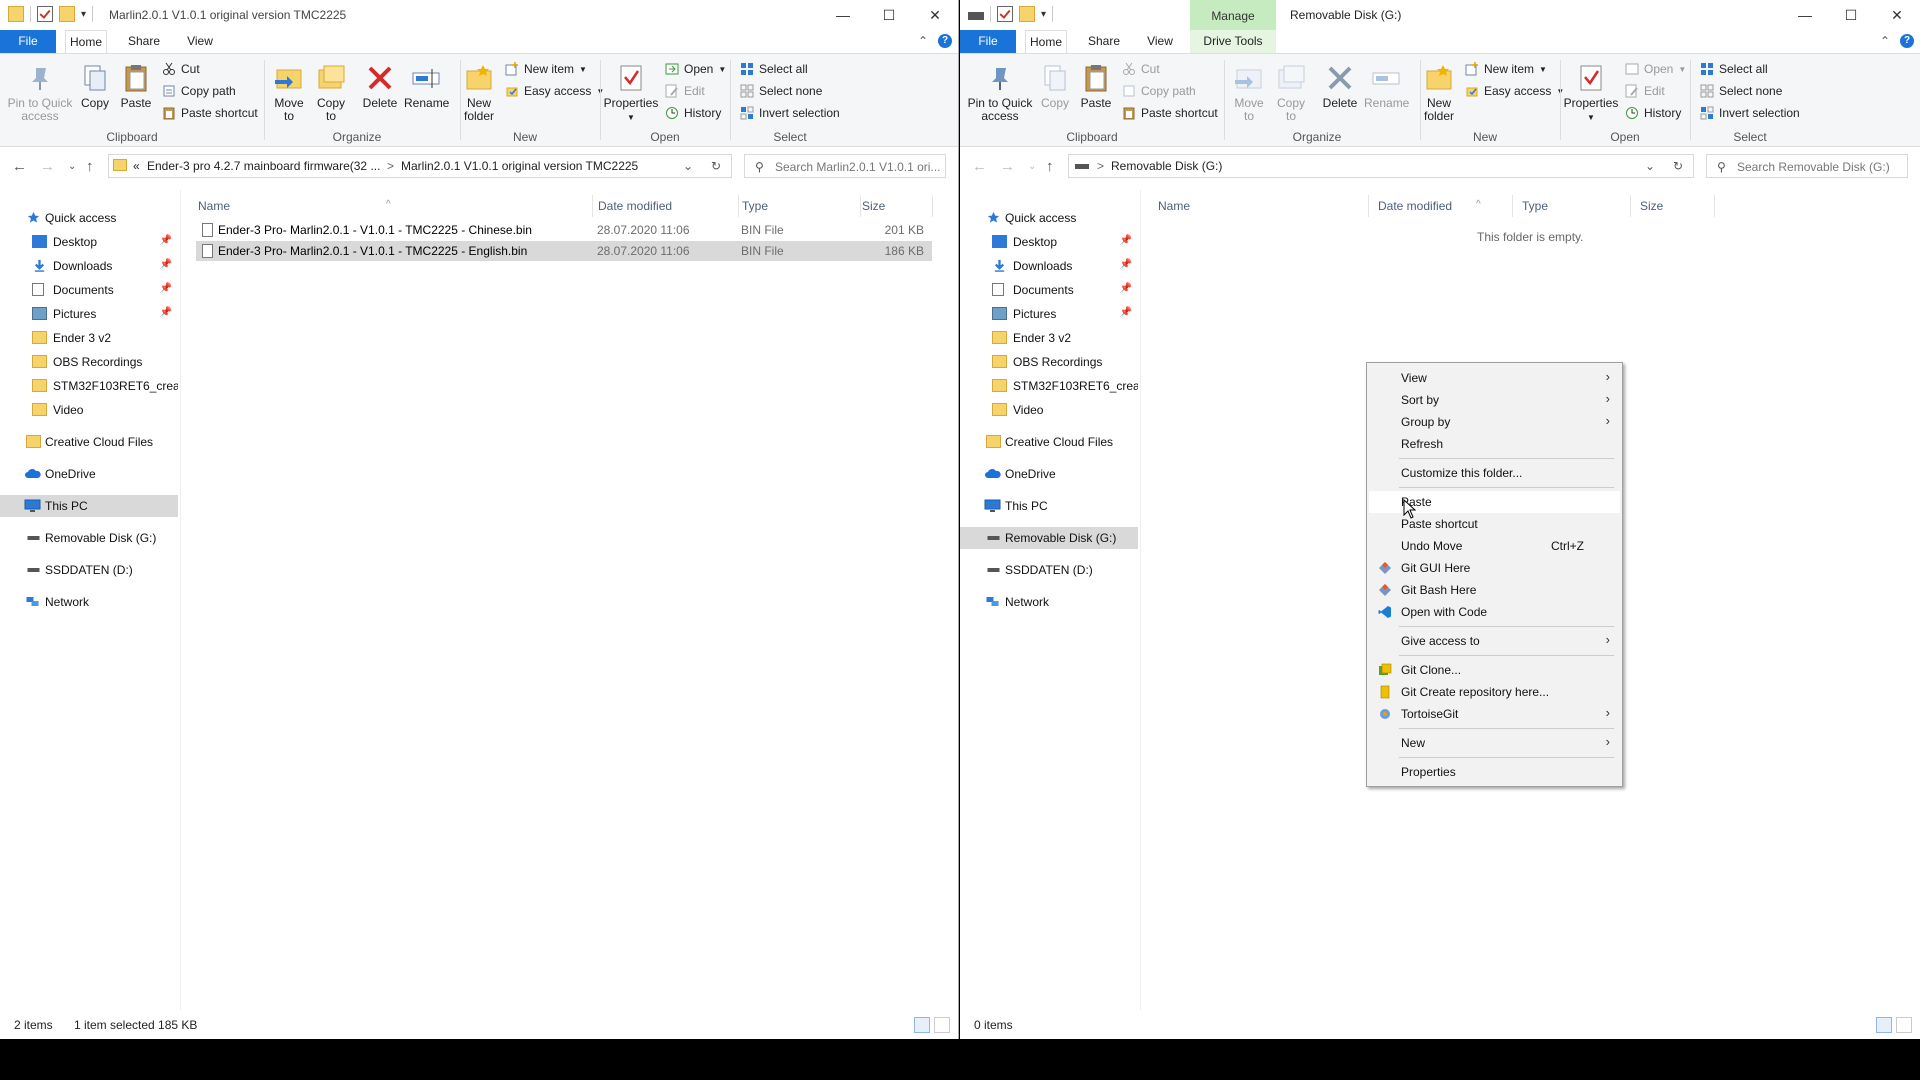 Image resolution: width=1920 pixels, height=1080 pixels. I want to click on edit-button: Edit, so click(685, 91).